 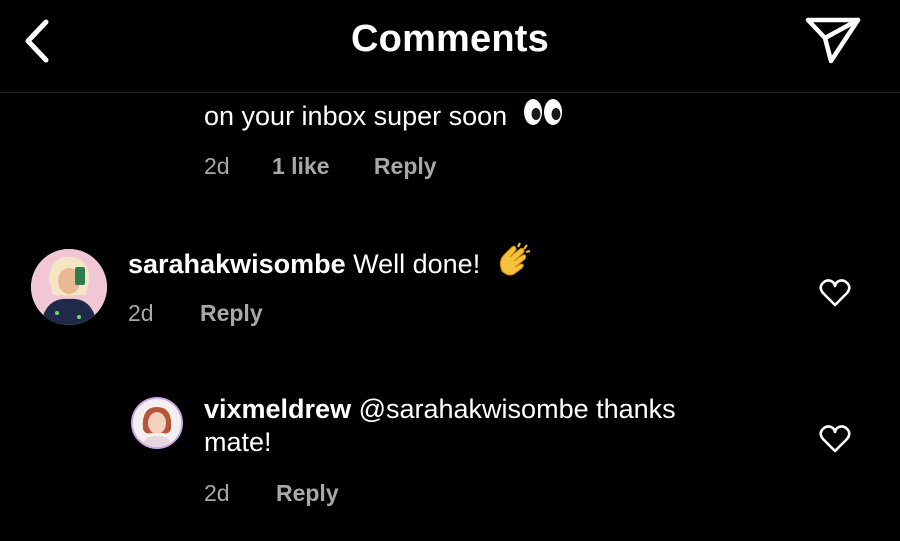 I want to click on comment-text: vixmeldrew @sarahakwisombe thanks, so click(x=440, y=409).